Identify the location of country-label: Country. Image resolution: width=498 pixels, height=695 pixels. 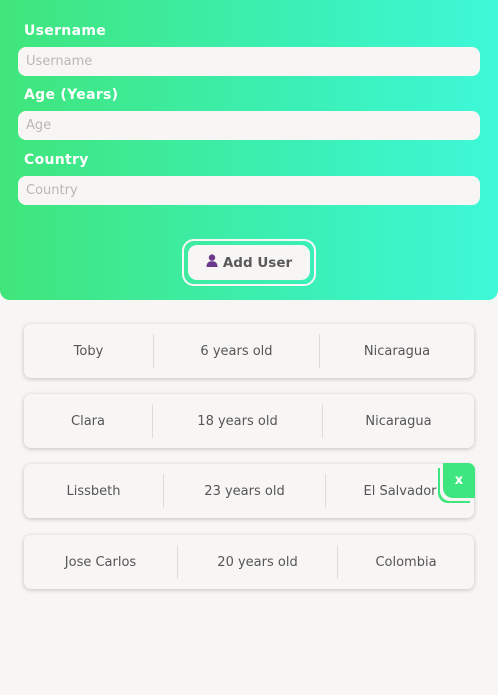
(56, 160).